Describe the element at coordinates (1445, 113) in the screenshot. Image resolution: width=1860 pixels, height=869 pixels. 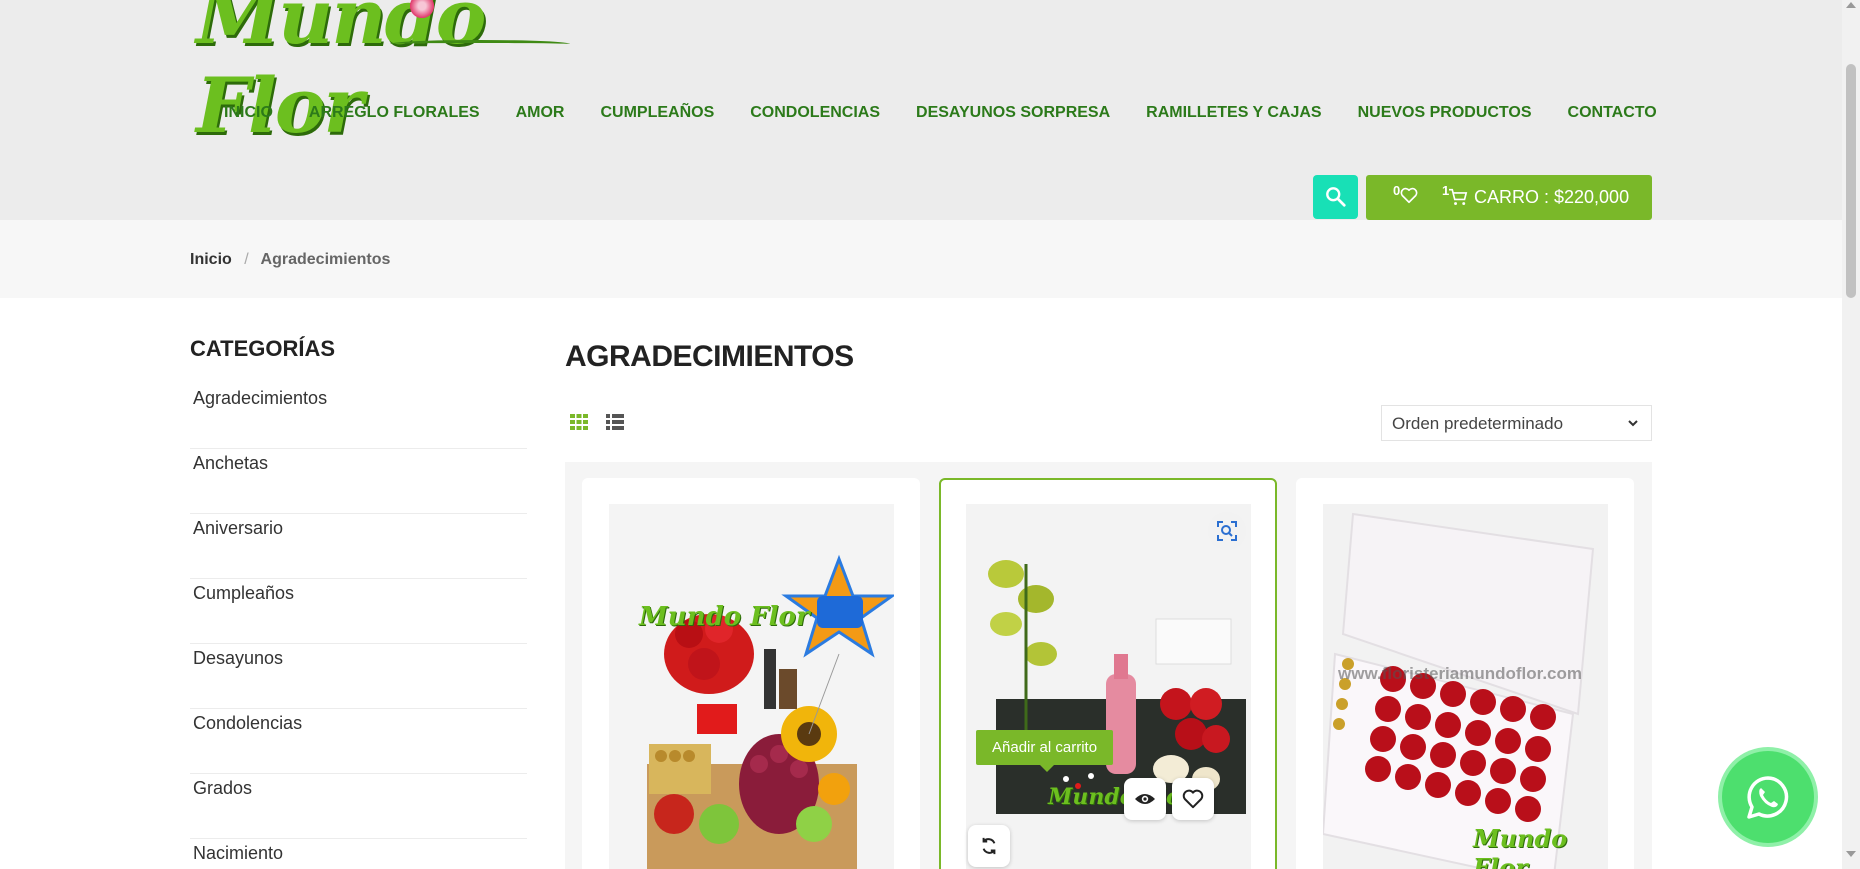
I see `nav-item-nuevos-productos: NUEVOS PRODUCTOS` at that location.